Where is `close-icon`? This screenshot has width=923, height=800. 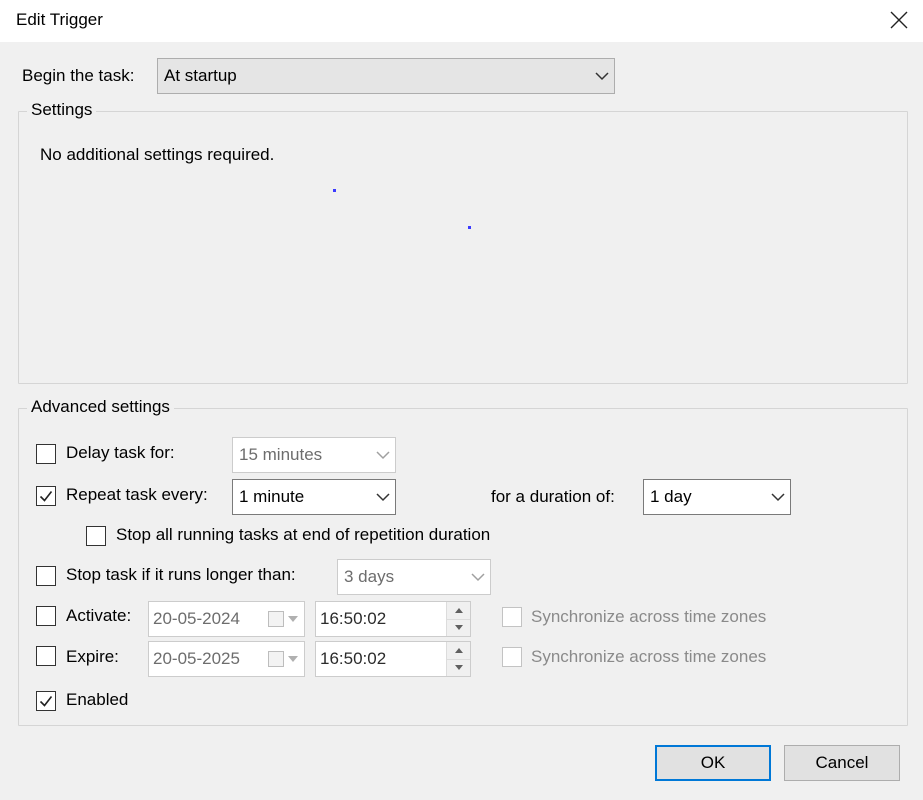 close-icon is located at coordinates (899, 20).